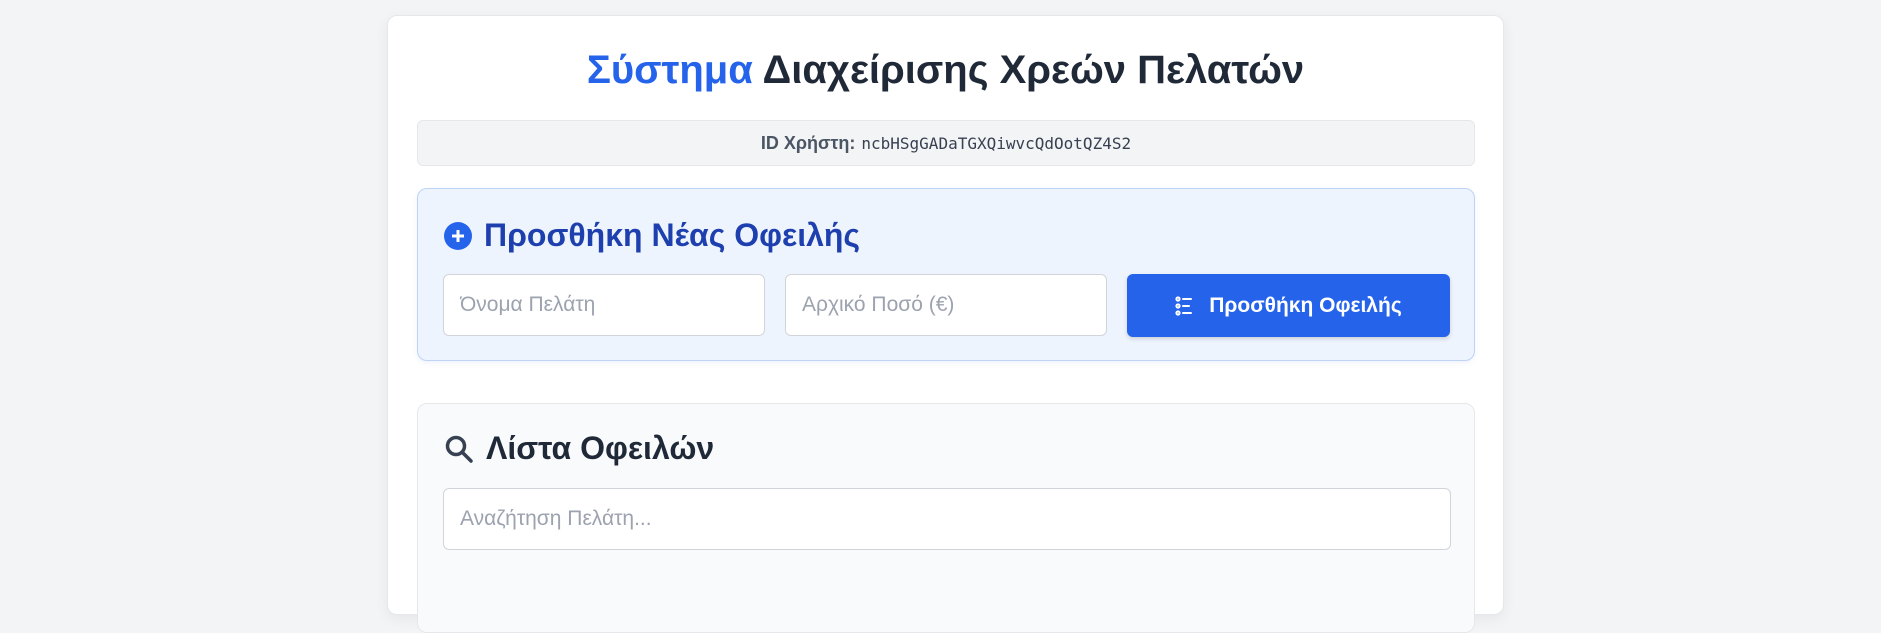  I want to click on customer-name-input, so click(604, 305).